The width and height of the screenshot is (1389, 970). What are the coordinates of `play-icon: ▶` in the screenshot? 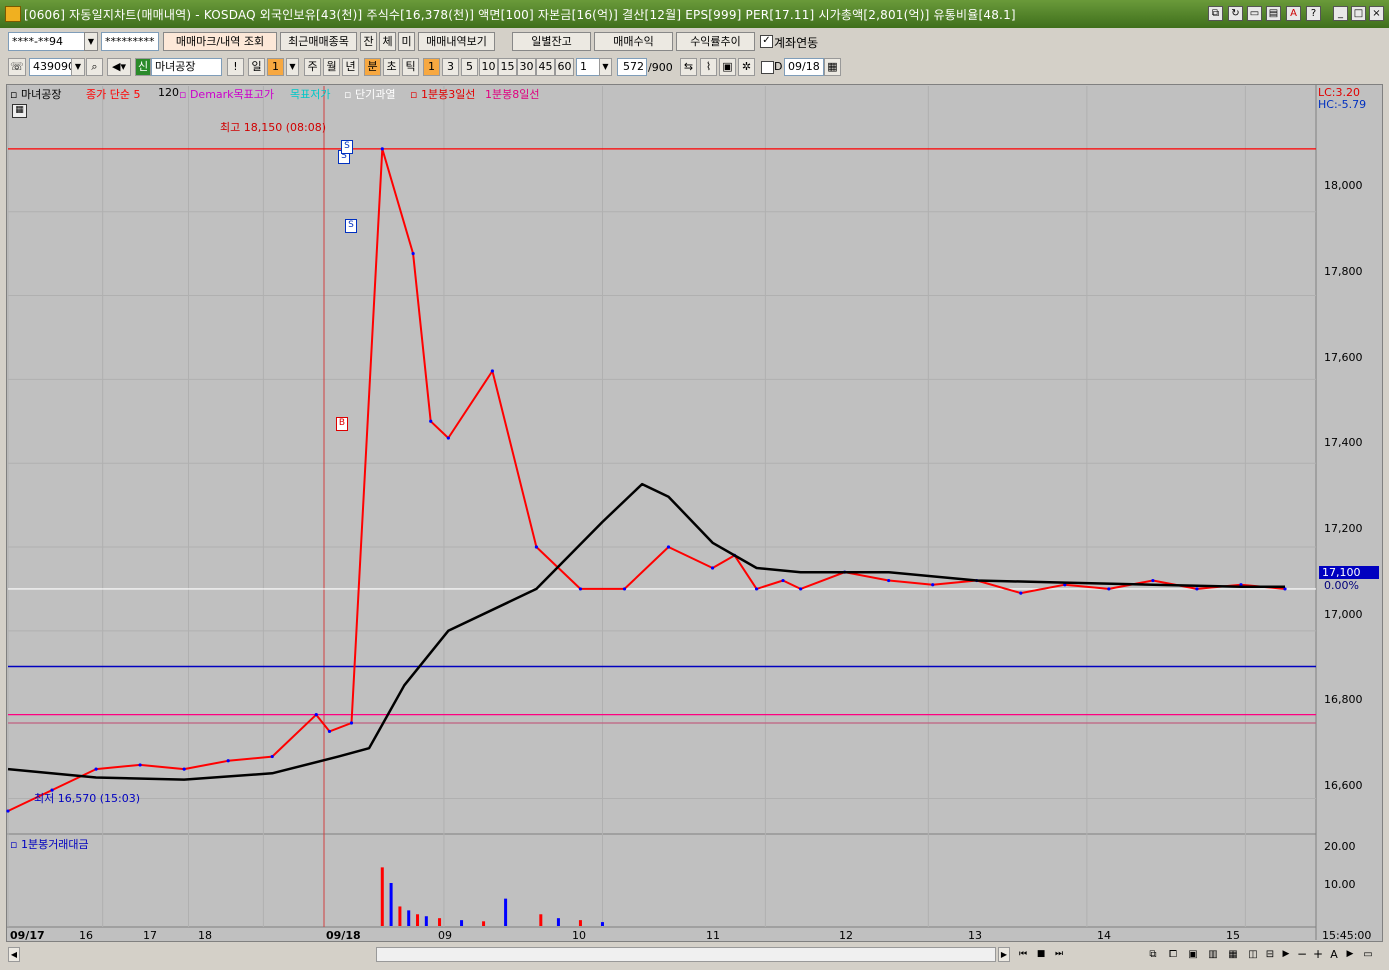 It's located at (1286, 954).